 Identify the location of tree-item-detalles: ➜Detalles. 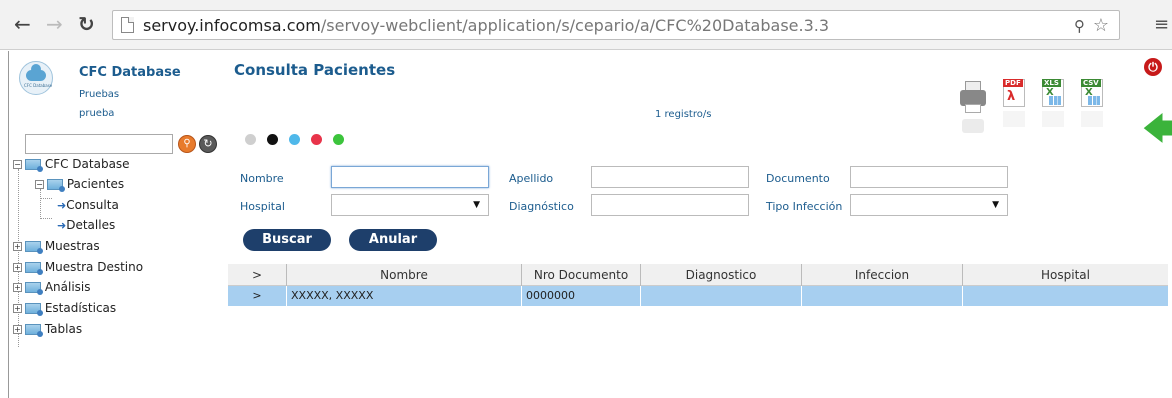
(86, 227).